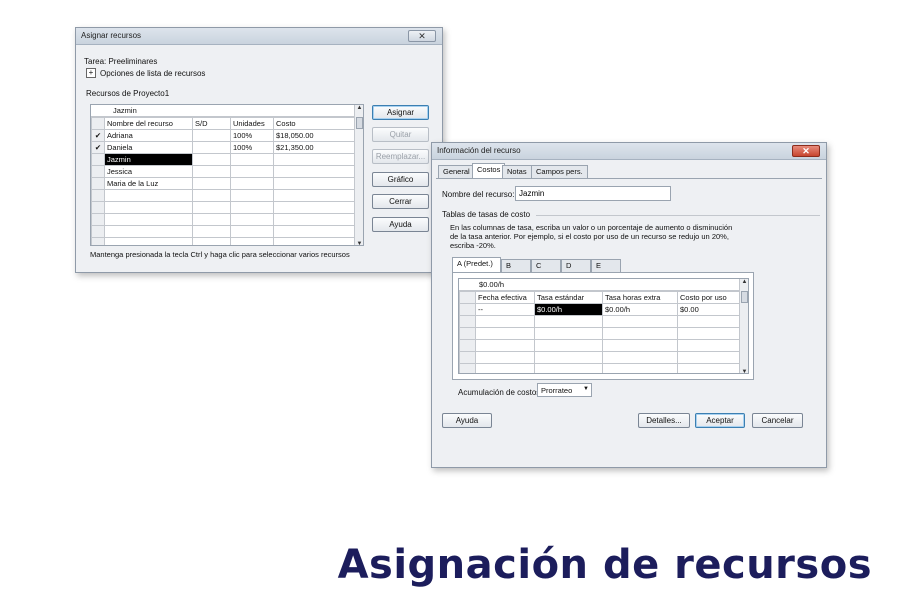 The height and width of the screenshot is (600, 900). I want to click on tab-notes: Notas, so click(517, 171).